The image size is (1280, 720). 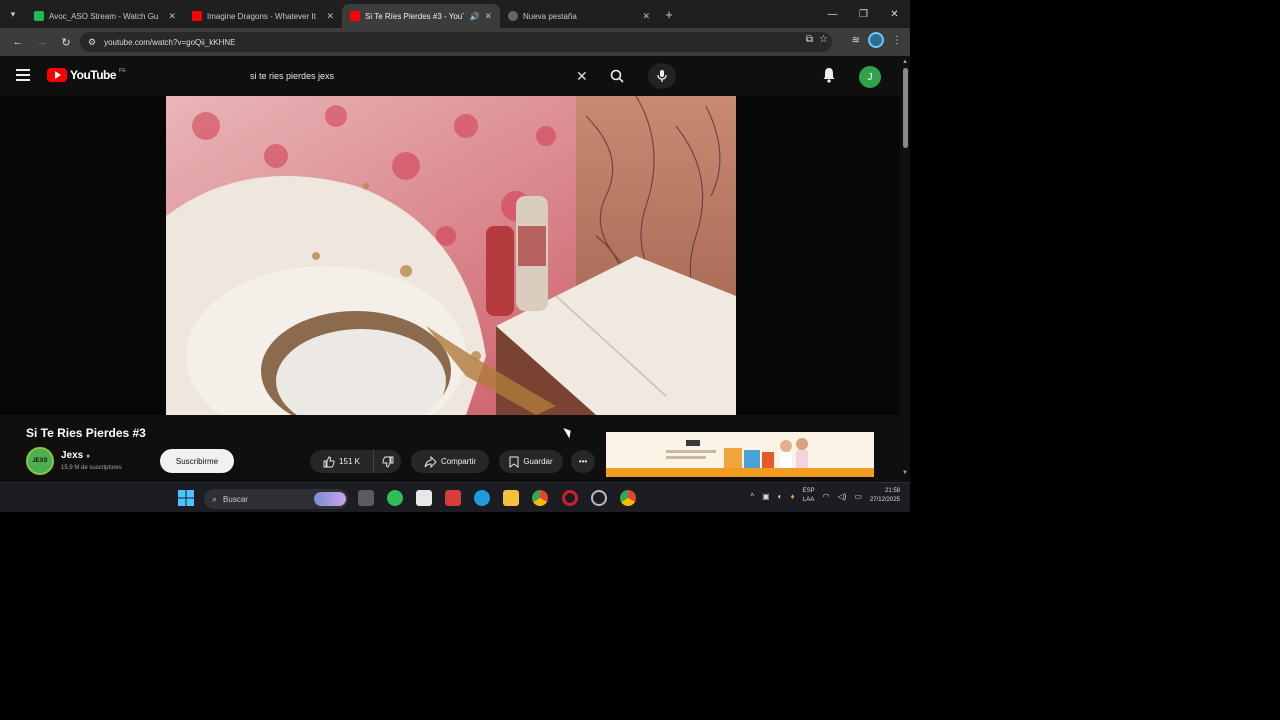 I want to click on store-icon, so click(x=424, y=498).